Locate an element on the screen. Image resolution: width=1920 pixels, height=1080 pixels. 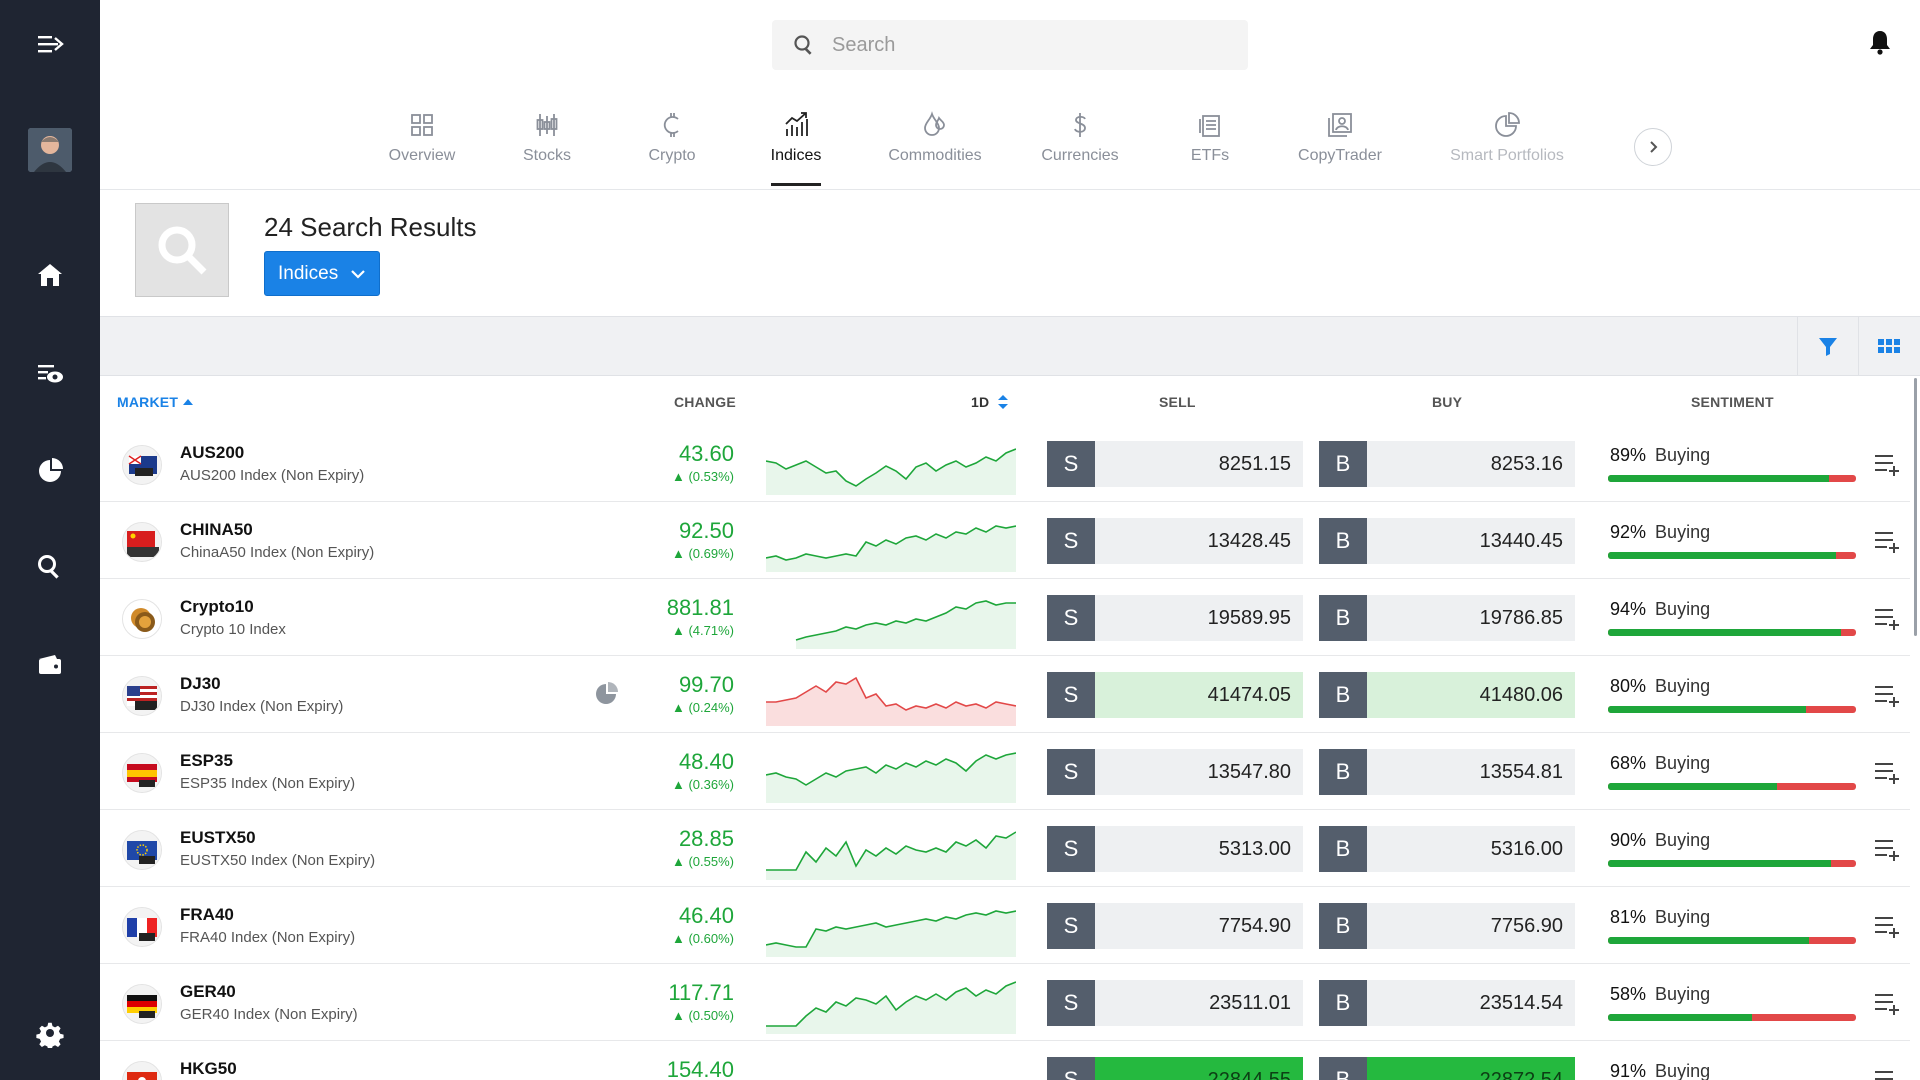
instrument-symbol: HKG50 is located at coordinates (208, 1069).